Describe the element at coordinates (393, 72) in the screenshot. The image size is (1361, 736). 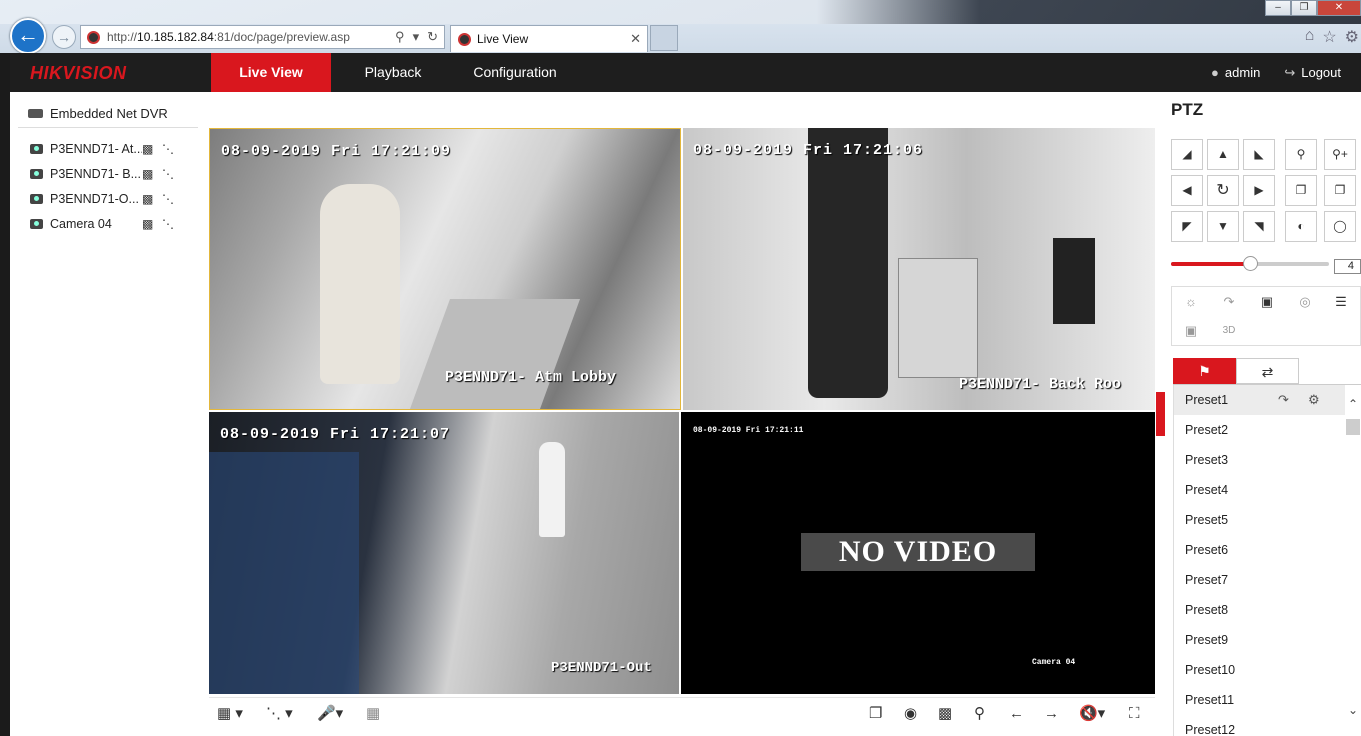
I see `nav-playback: Playback` at that location.